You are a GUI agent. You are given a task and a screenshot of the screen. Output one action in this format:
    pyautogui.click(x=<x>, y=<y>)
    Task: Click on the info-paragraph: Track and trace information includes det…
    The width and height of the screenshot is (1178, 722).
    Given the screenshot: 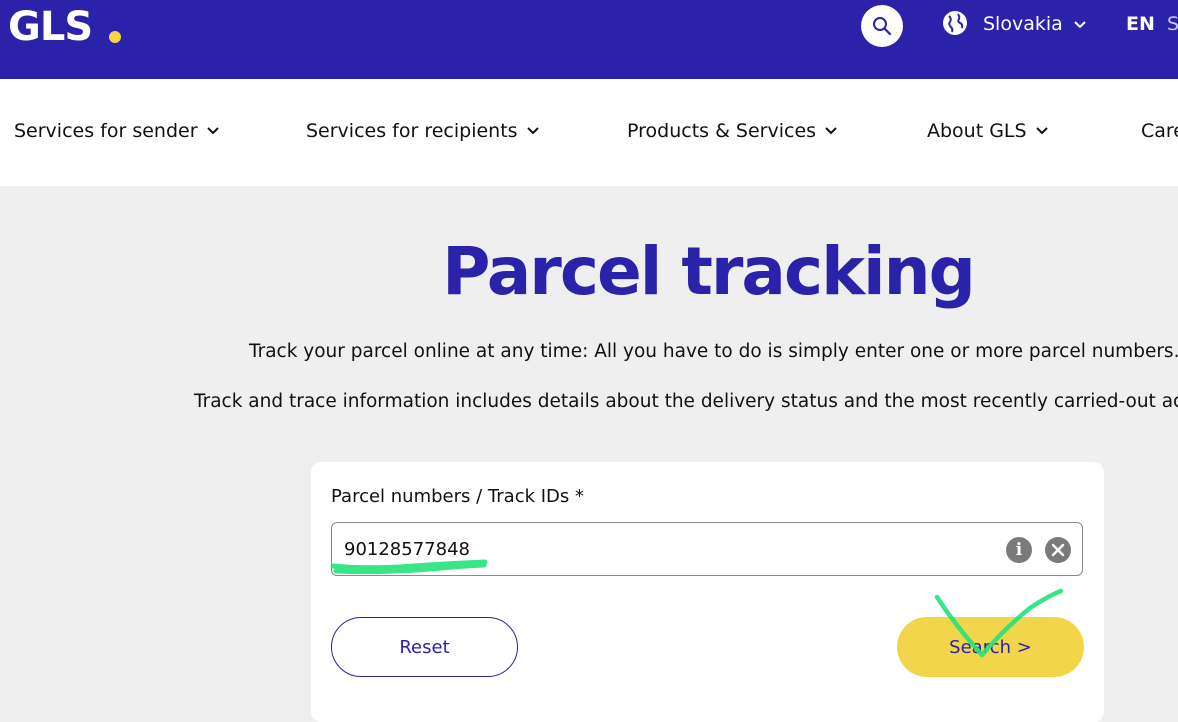 What is the action you would take?
    pyautogui.click(x=686, y=401)
    